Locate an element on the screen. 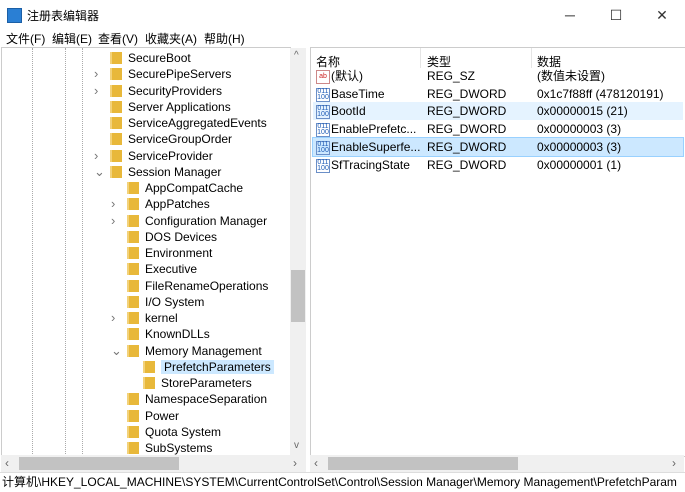 This screenshot has height=492, width=685. tree-horizontal-scrollbar: ‹ › is located at coordinates (153, 463).